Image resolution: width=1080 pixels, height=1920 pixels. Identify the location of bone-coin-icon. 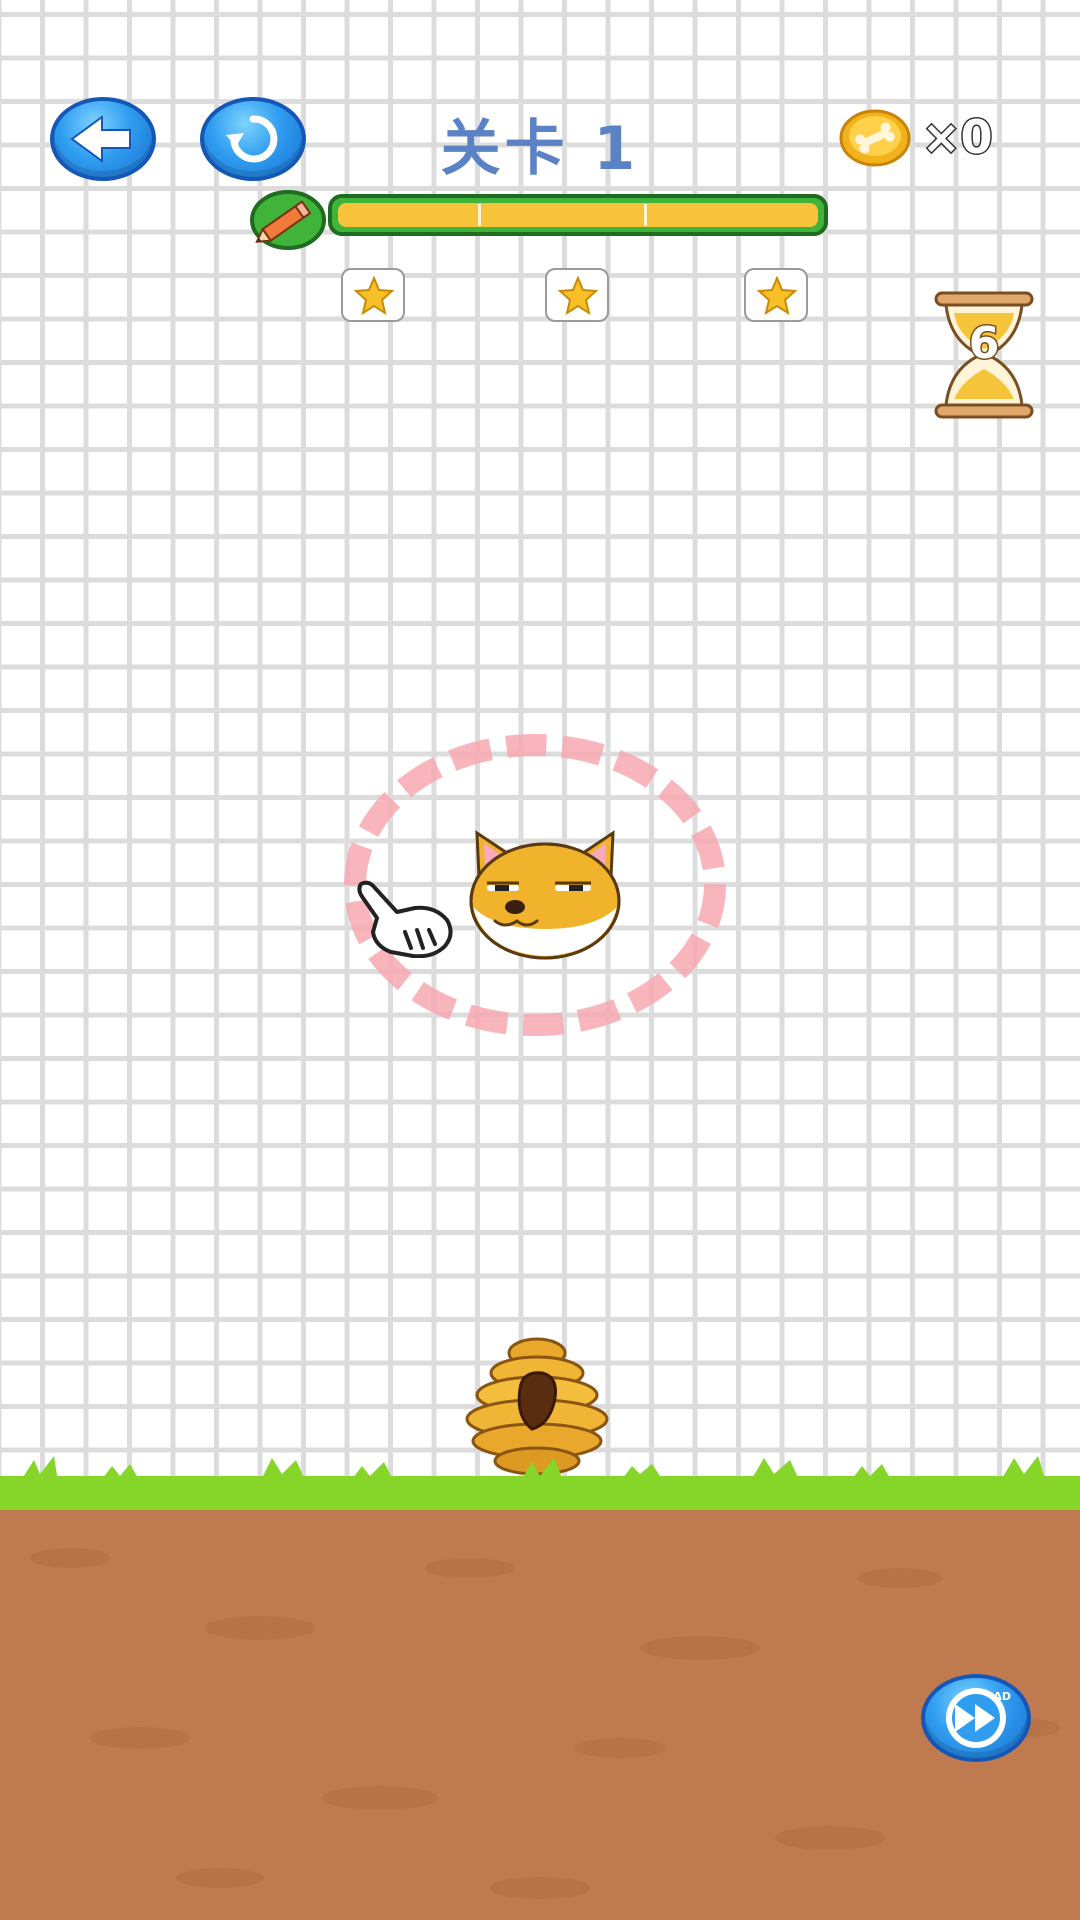
(875, 138).